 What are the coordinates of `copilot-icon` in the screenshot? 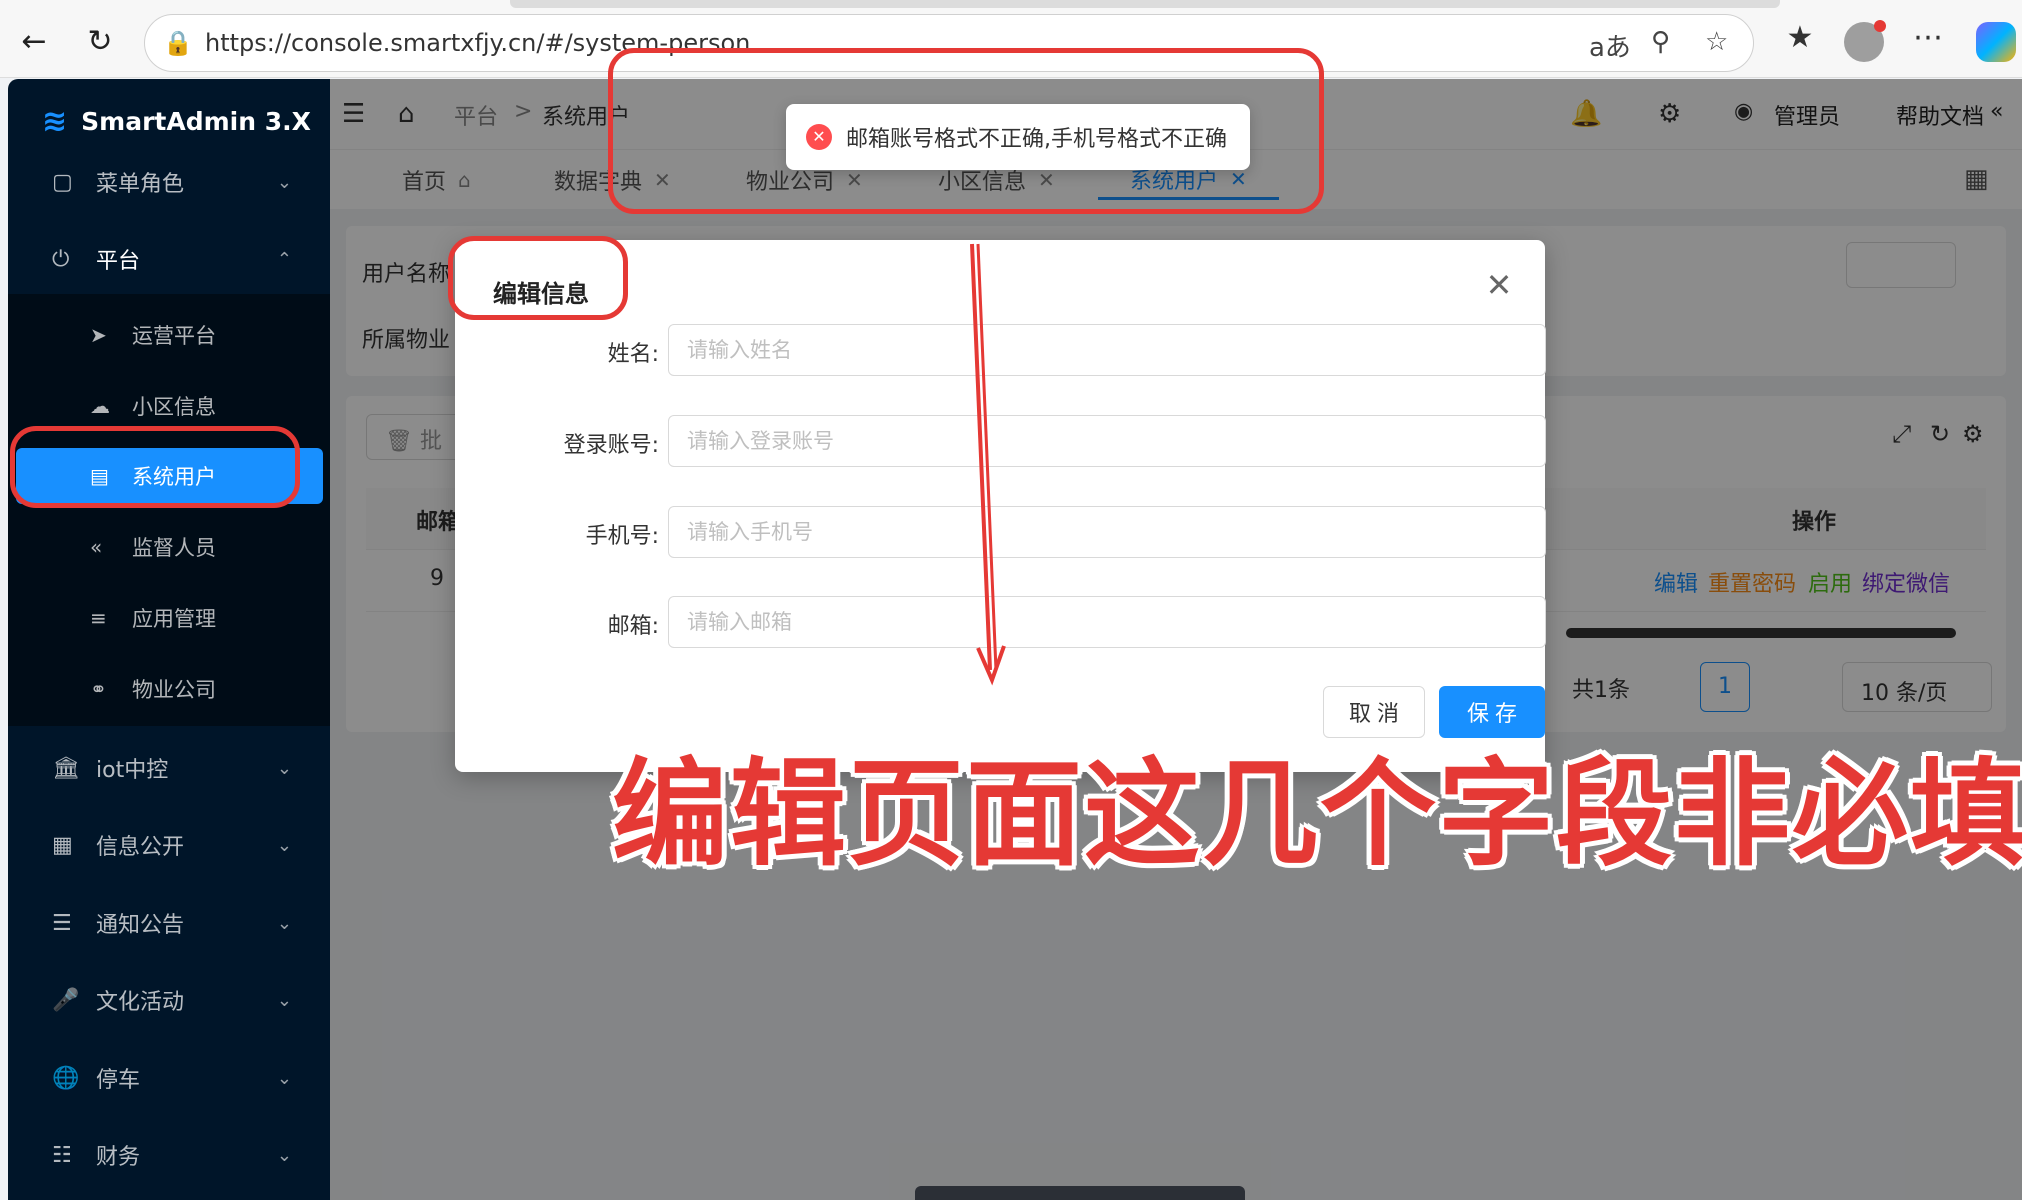 It's located at (1996, 42).